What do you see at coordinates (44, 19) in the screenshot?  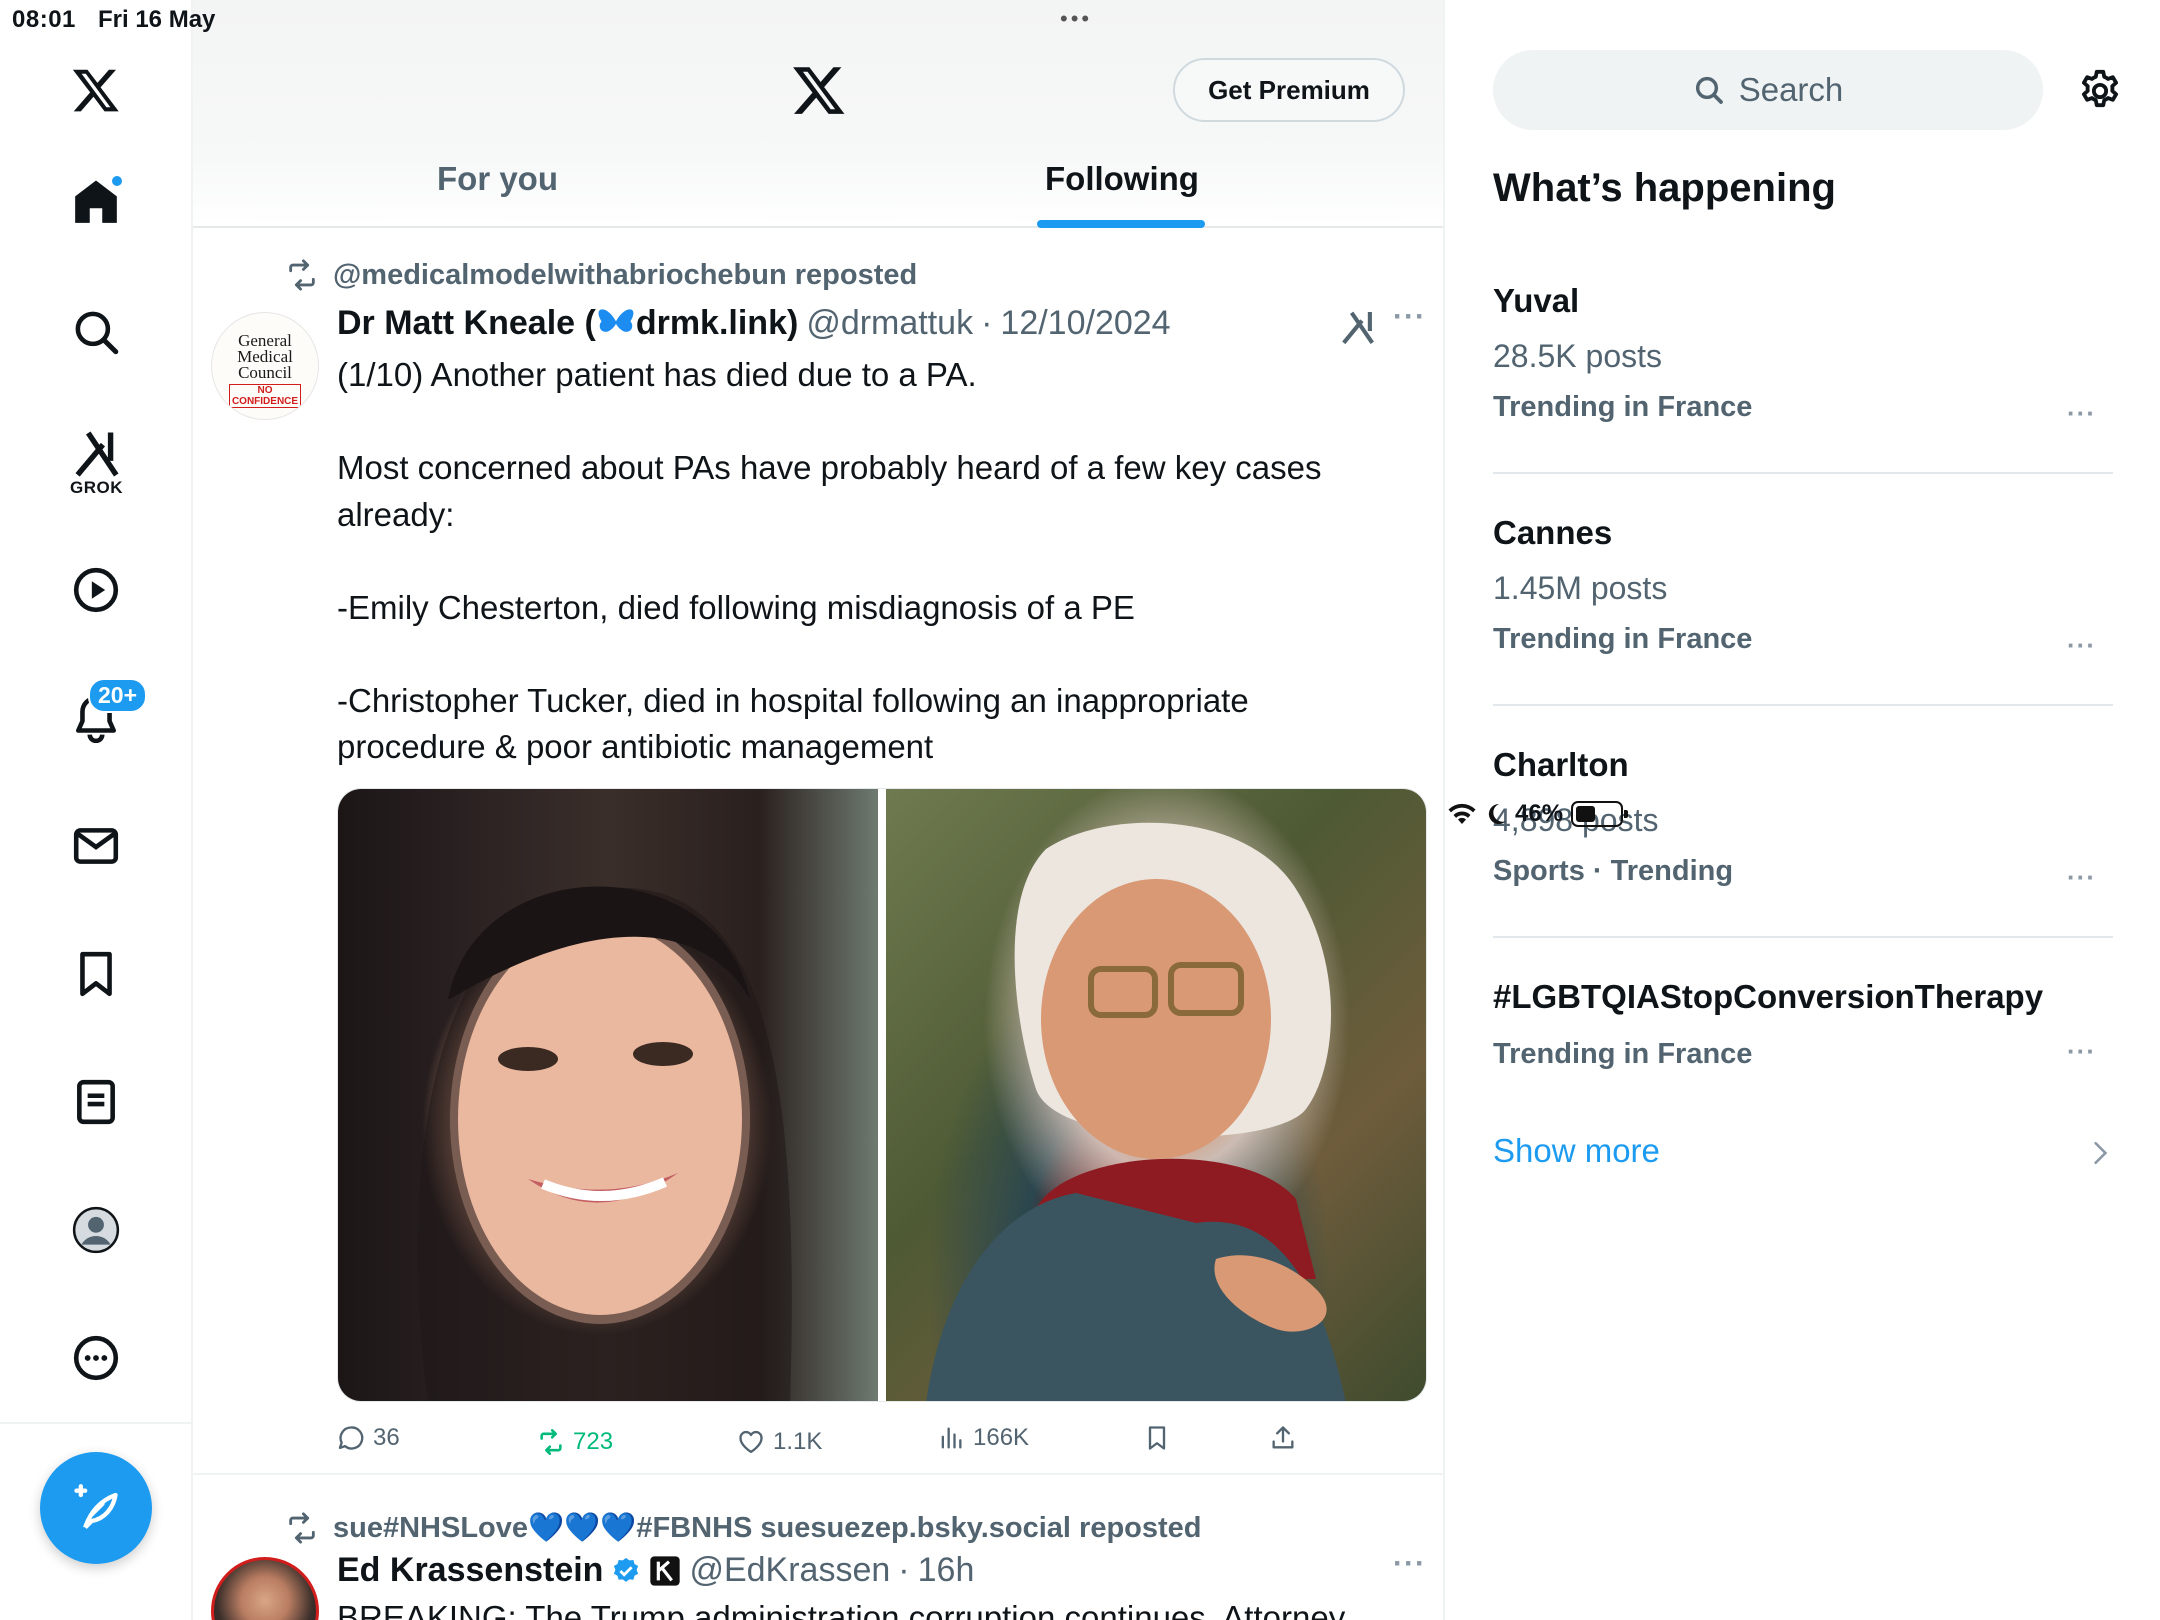 I see `status-time: 08:01` at bounding box center [44, 19].